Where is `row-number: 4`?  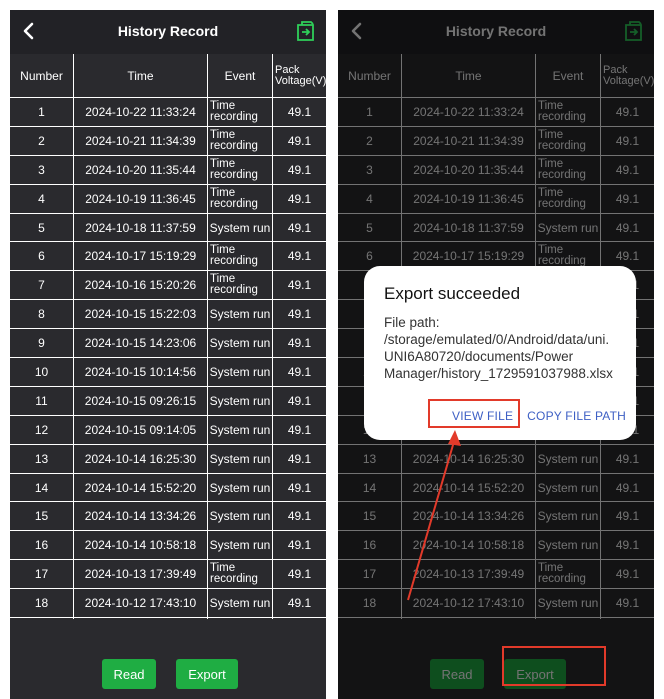 row-number: 4 is located at coordinates (42, 198).